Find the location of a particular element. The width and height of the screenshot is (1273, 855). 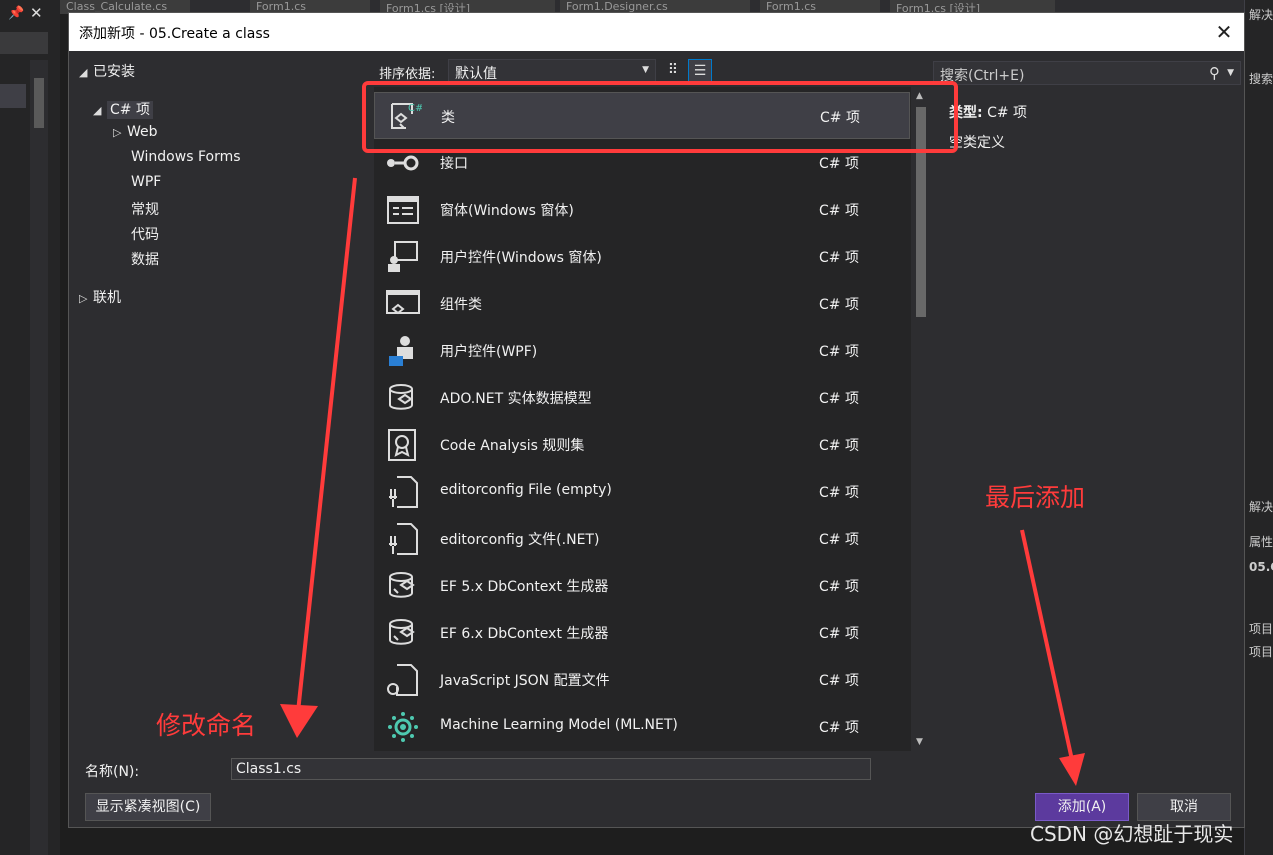

tree-item-web: ▷ Web is located at coordinates (135, 132).